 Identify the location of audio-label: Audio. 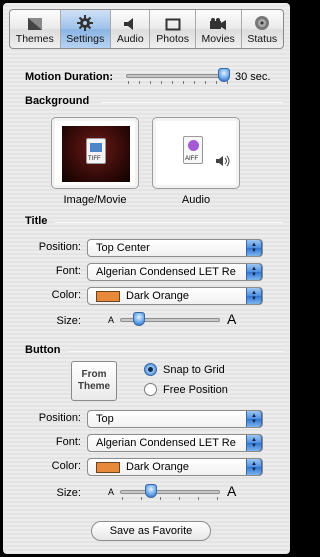
(196, 200).